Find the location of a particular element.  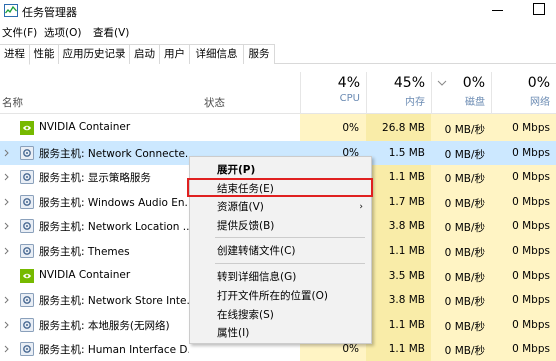

cpu-total: 4% is located at coordinates (348, 83).